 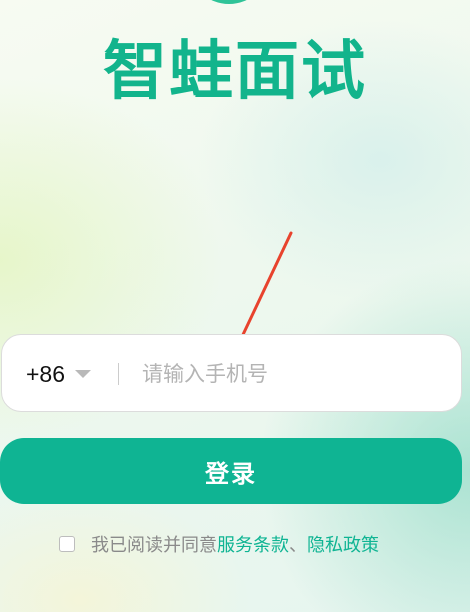 I want to click on phone-input-box: +86, so click(x=231, y=373).